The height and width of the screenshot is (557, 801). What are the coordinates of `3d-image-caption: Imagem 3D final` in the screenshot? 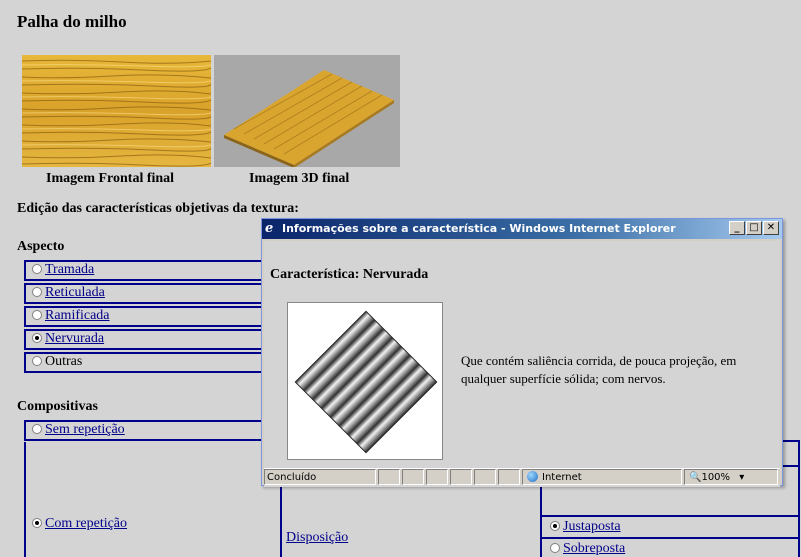 It's located at (299, 178).